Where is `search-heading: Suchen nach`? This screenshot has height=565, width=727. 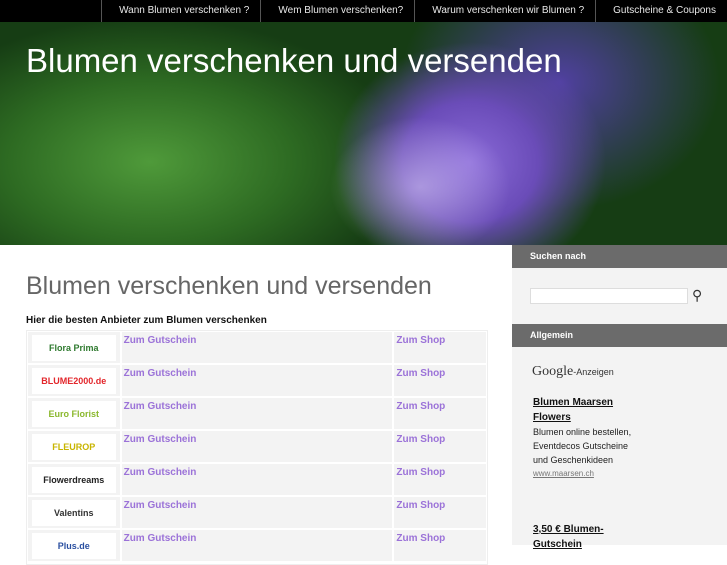 search-heading: Suchen nach is located at coordinates (619, 256).